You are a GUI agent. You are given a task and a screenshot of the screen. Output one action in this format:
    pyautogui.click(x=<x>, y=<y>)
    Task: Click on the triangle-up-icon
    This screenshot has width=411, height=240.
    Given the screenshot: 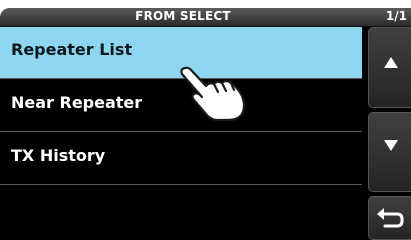 What is the action you would take?
    pyautogui.click(x=391, y=62)
    